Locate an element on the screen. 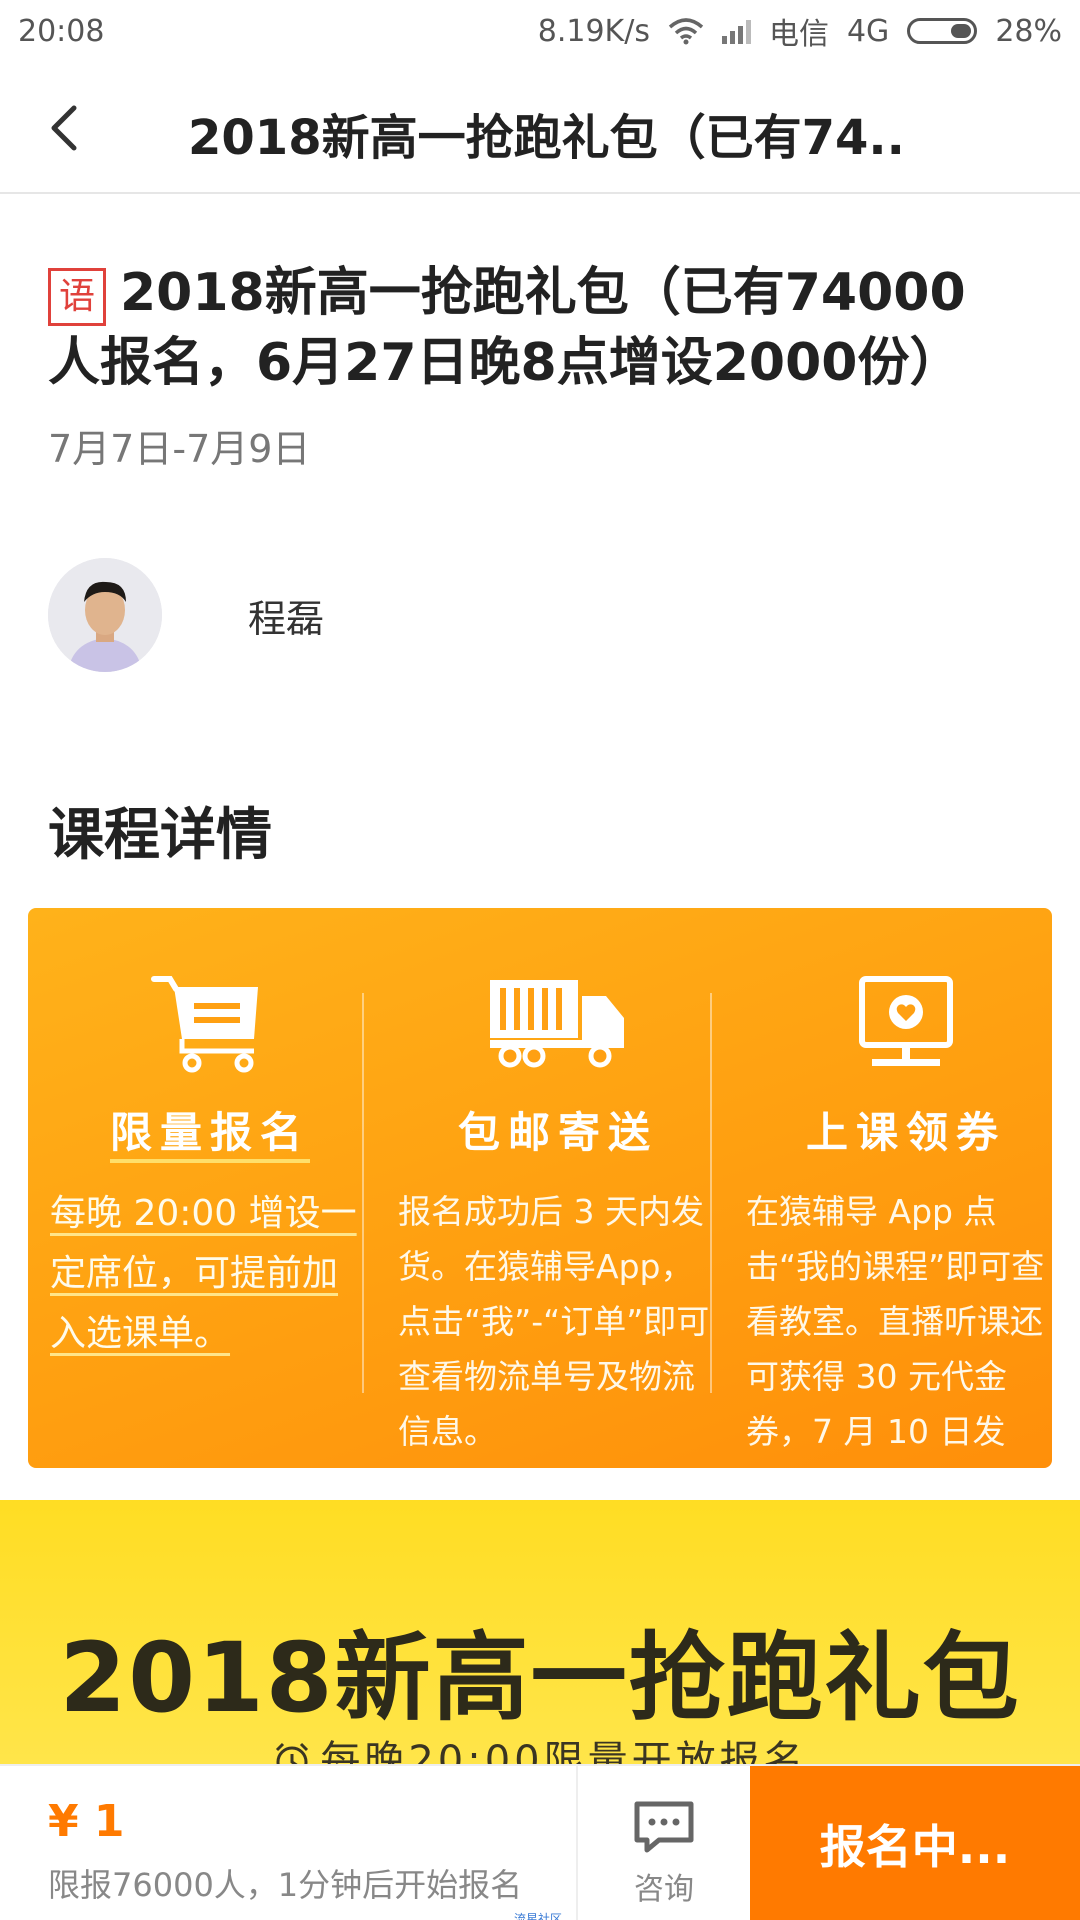  carrier-name: 电信 is located at coordinates (798, 34).